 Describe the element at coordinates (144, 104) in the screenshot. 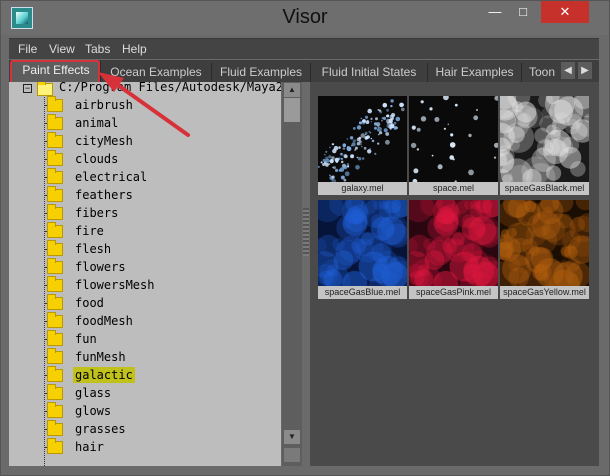

I see `annotation-arrow-icon` at that location.